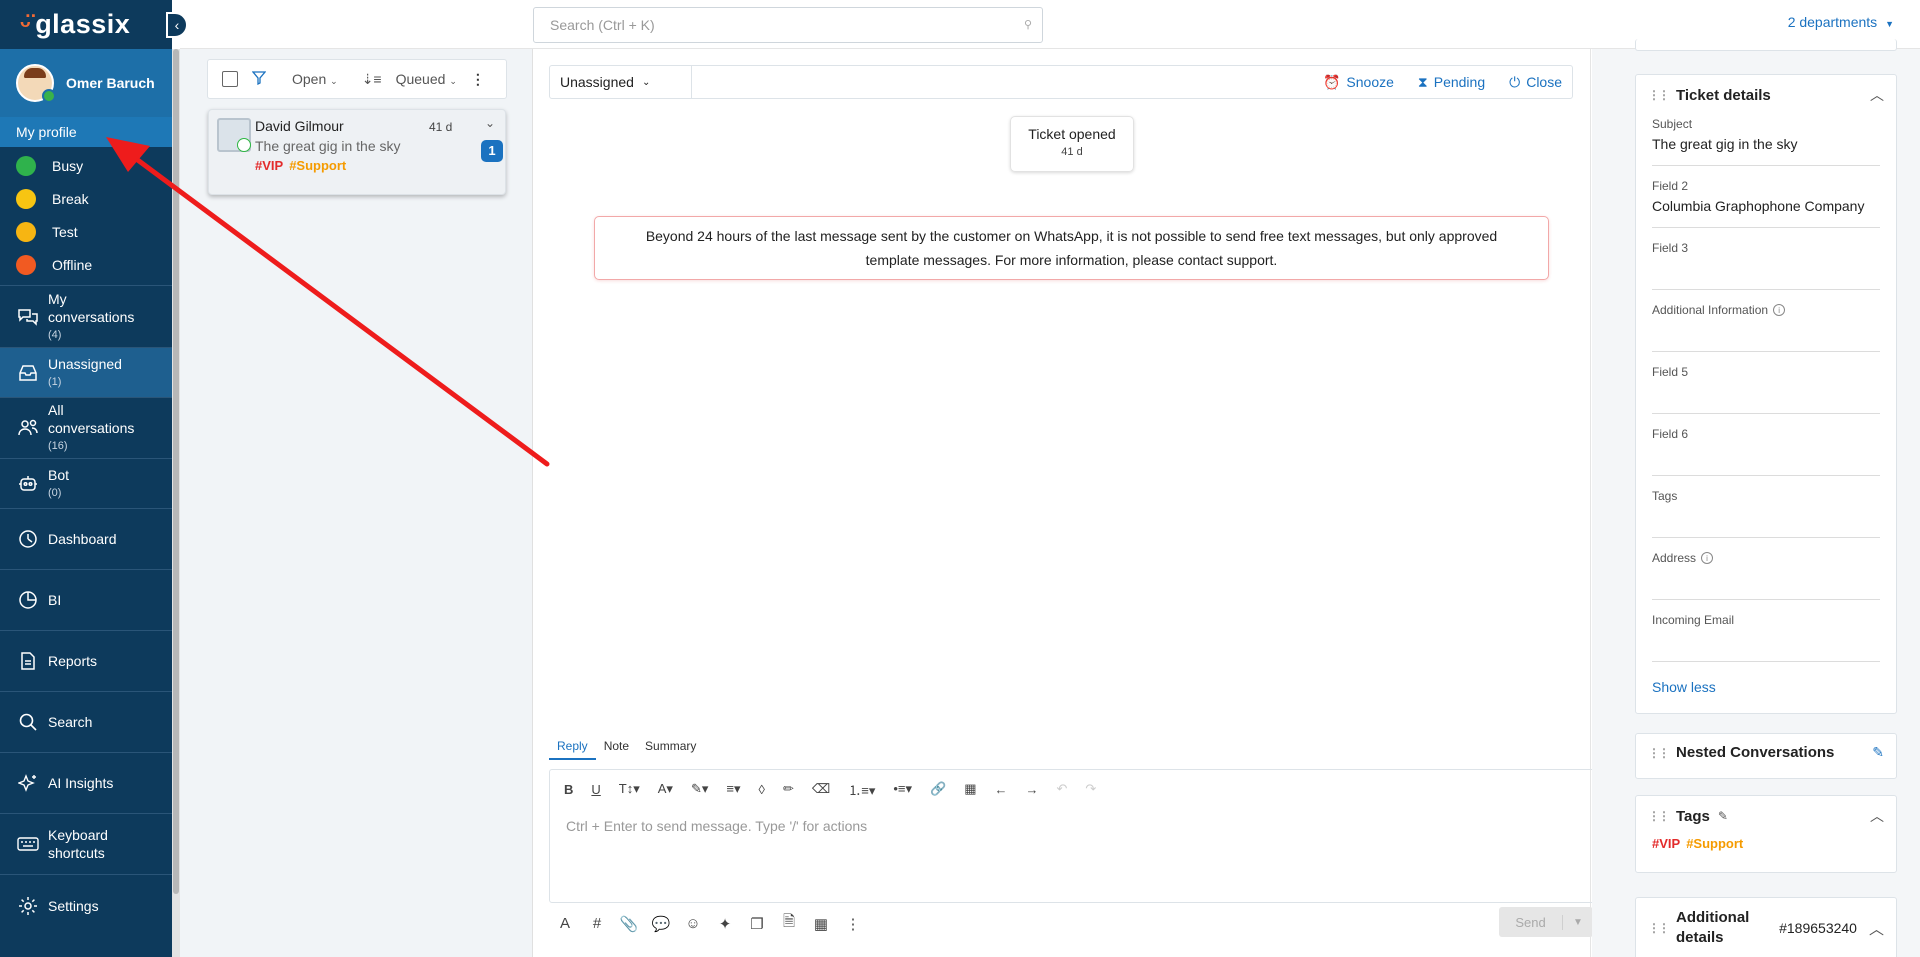  Describe the element at coordinates (821, 924) in the screenshot. I see `grid-icon: ▦` at that location.